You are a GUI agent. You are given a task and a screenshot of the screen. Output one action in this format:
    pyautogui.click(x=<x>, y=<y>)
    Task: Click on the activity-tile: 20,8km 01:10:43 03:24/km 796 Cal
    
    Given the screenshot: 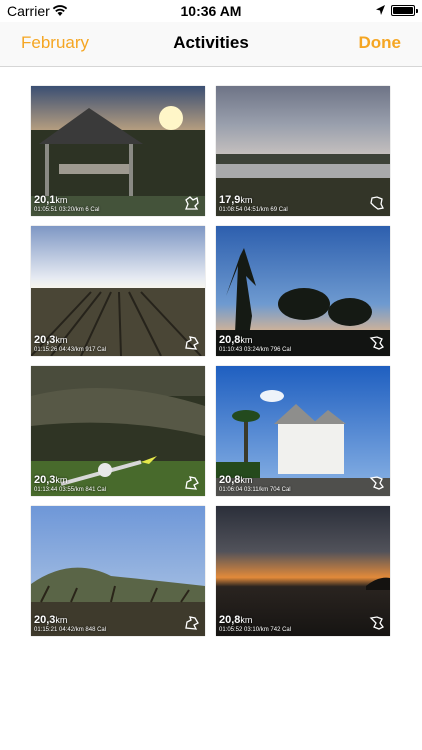 What is the action you would take?
    pyautogui.click(x=303, y=291)
    